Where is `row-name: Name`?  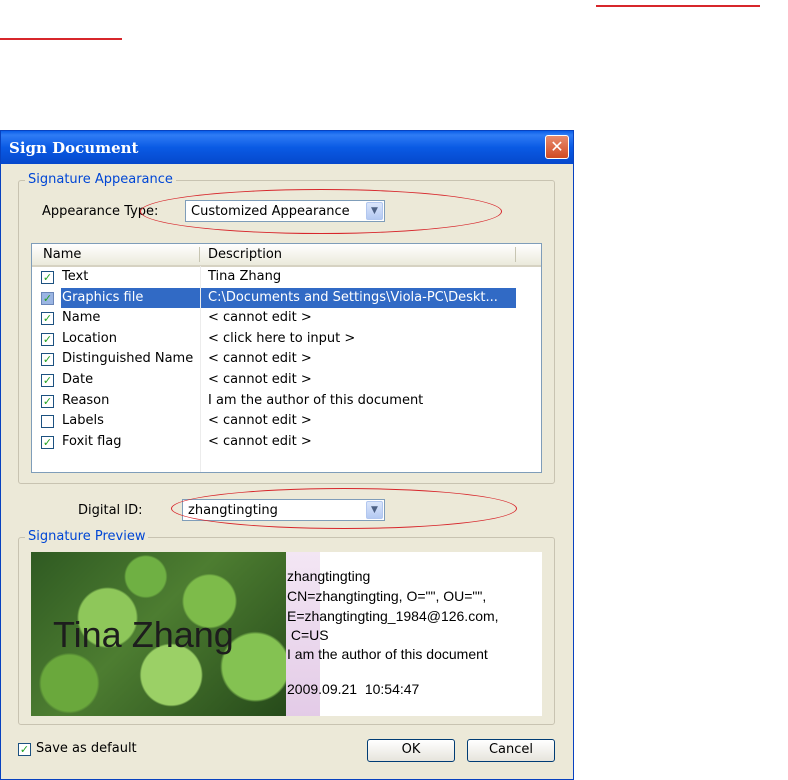
row-name: Name is located at coordinates (81, 318).